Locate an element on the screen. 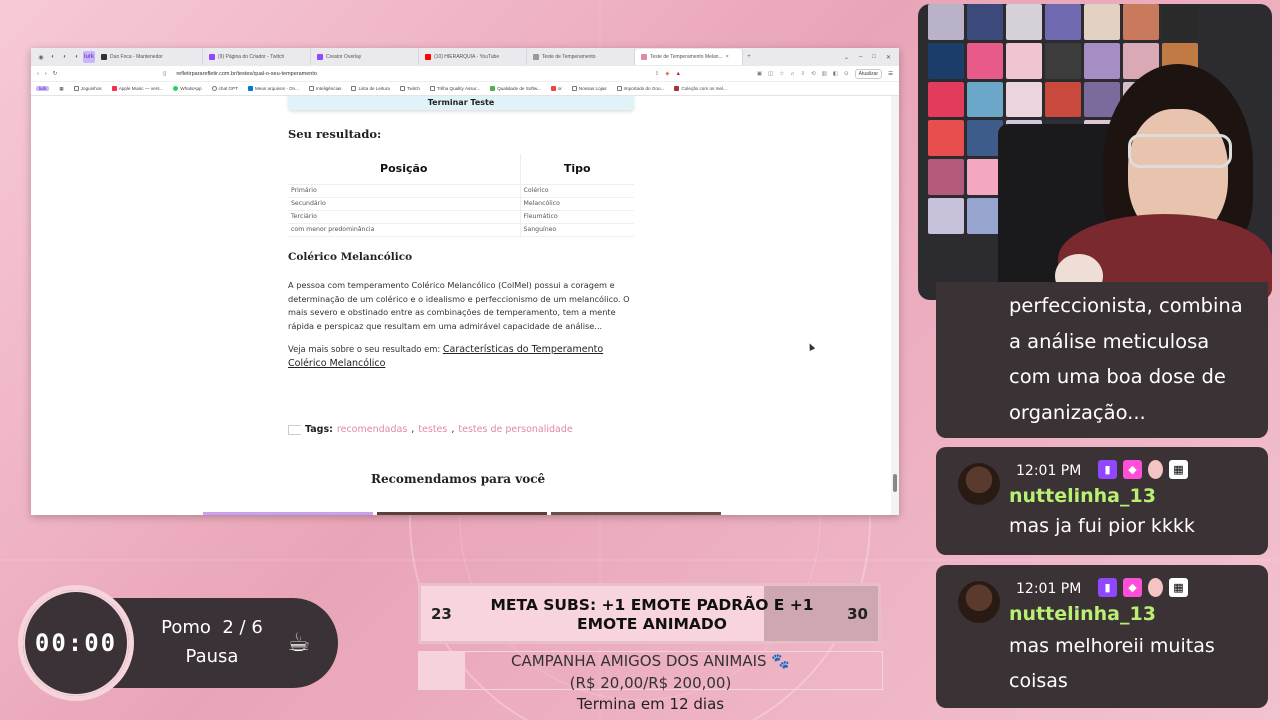 The image size is (1280, 720). wallet-icon: ◧ is located at coordinates (835, 74).